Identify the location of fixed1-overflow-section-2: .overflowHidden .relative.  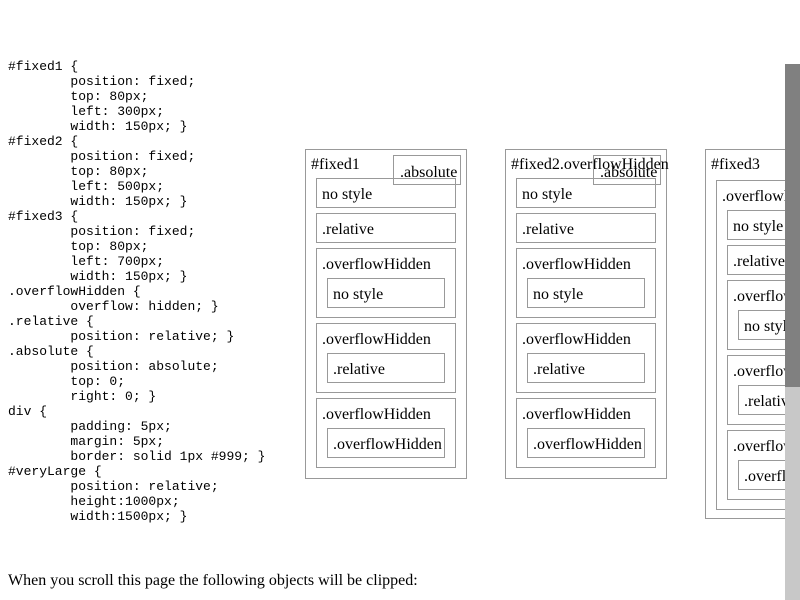
(386, 358).